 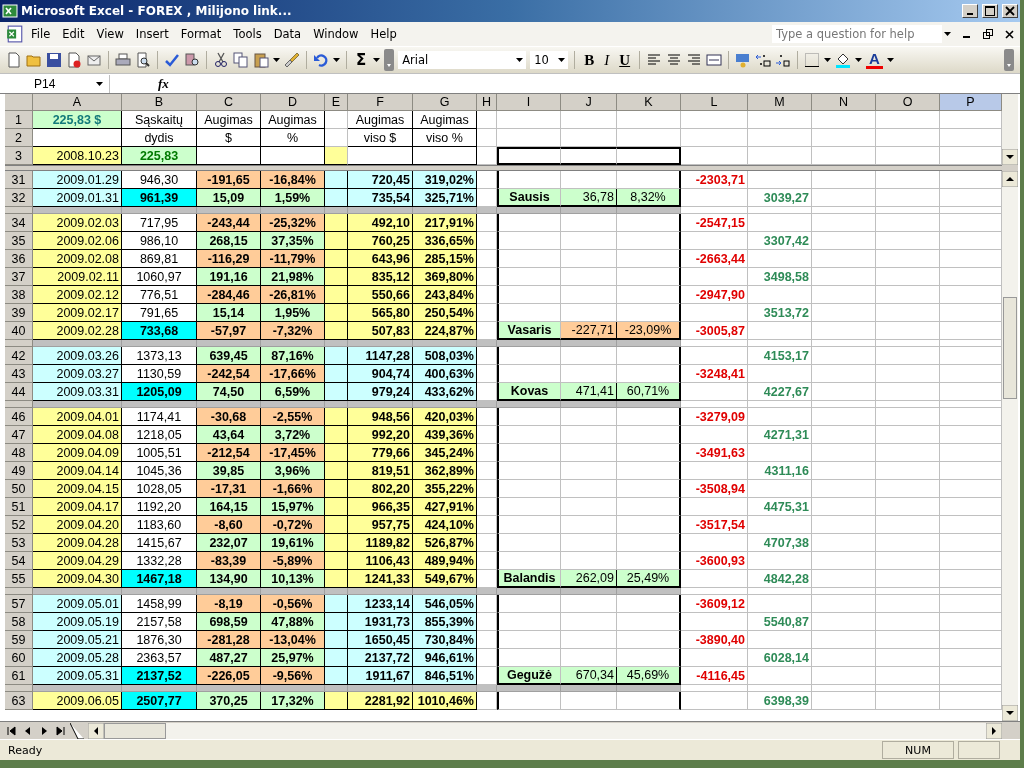 I want to click on function-label: fx, so click(x=163, y=83).